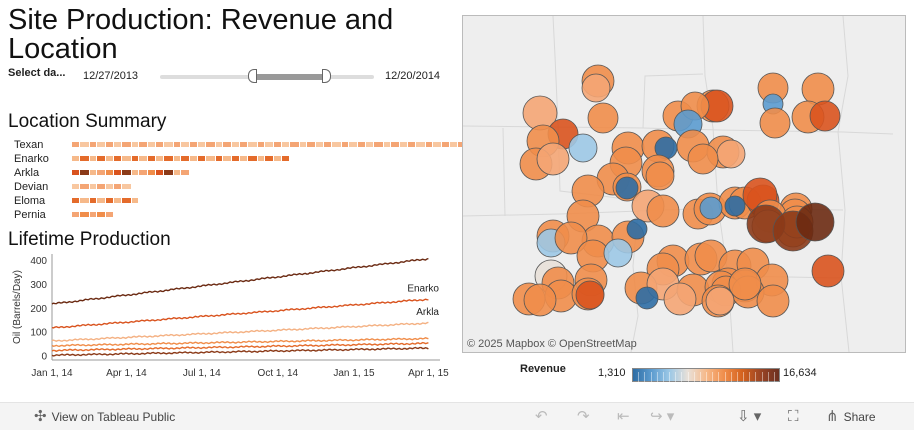 The image size is (914, 430). What do you see at coordinates (234, 187) in the screenshot?
I see `location-row: Devian` at bounding box center [234, 187].